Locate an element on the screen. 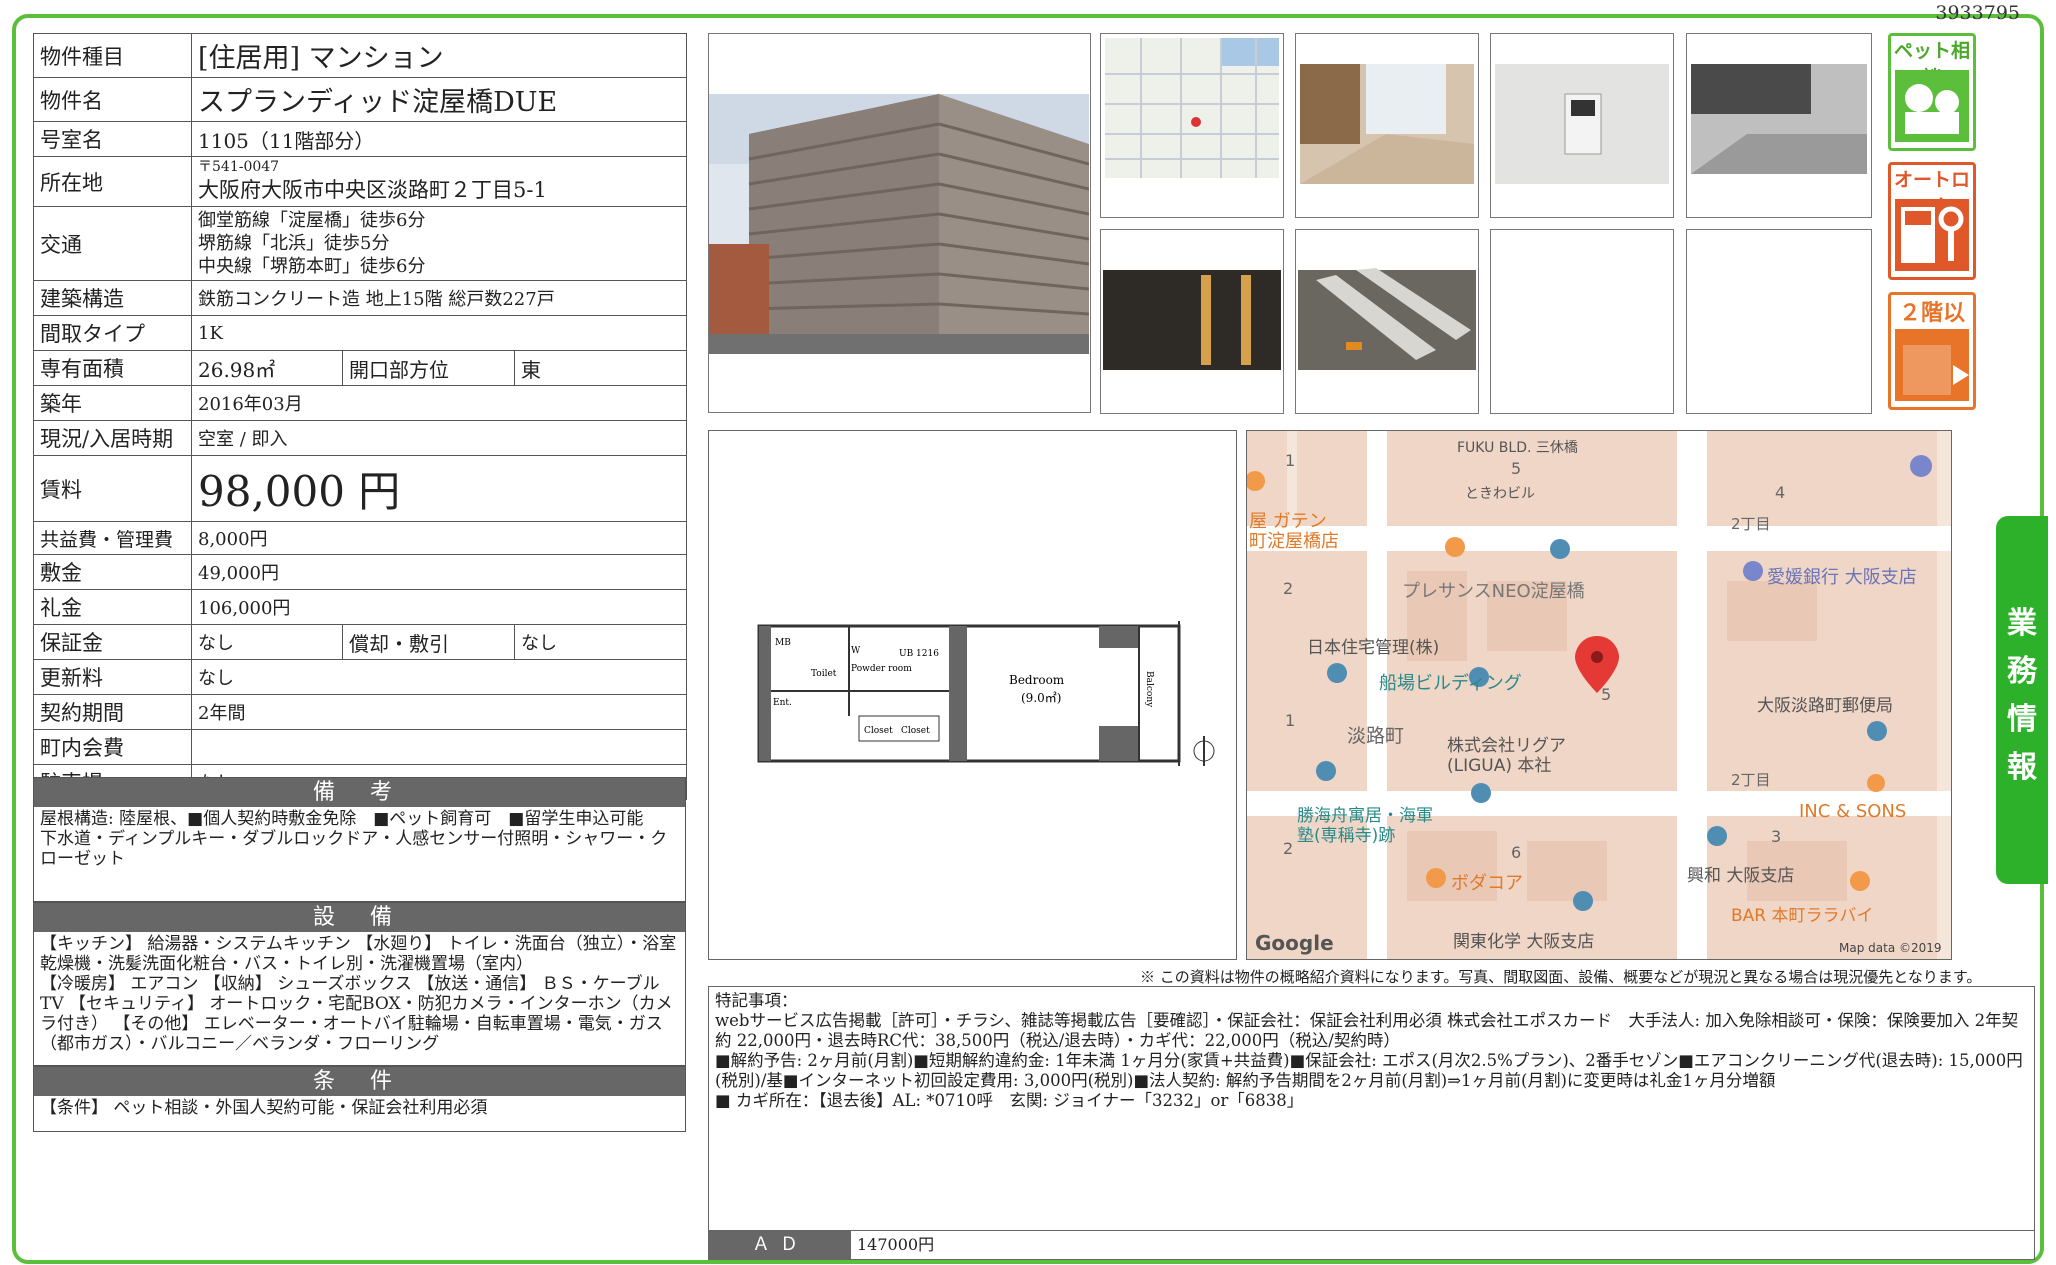 This screenshot has height=1265, width=2056. transport-cell: 御堂筋線「淀屋橋」徒歩6分 堺筋線「北浜」徒歩5分 中央線「堺筋本町」徒歩6分 is located at coordinates (439, 243).